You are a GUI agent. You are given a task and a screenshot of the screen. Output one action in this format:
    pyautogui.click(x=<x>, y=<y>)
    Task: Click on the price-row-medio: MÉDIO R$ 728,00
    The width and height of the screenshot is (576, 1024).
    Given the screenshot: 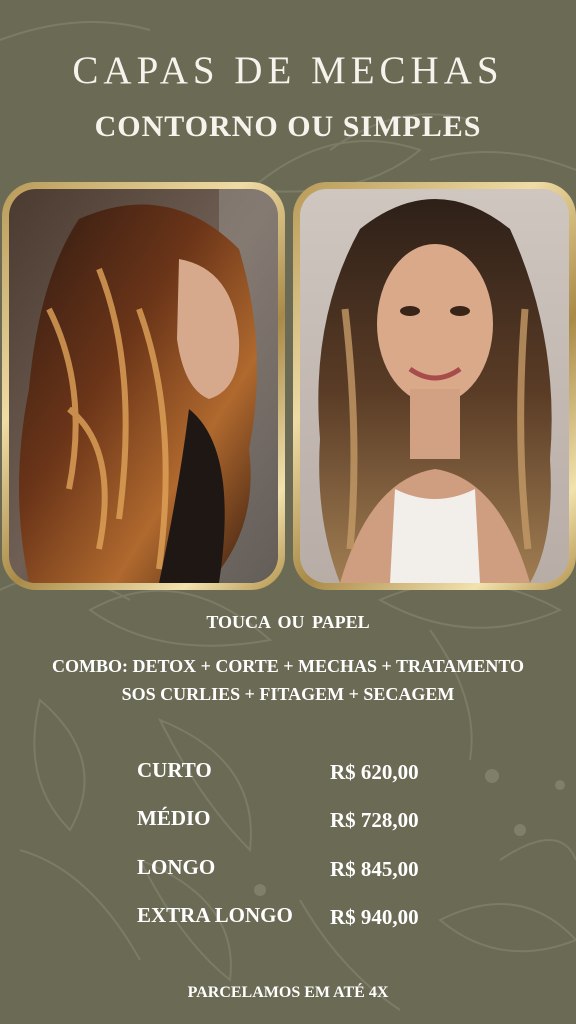 What is the action you would take?
    pyautogui.click(x=302, y=821)
    